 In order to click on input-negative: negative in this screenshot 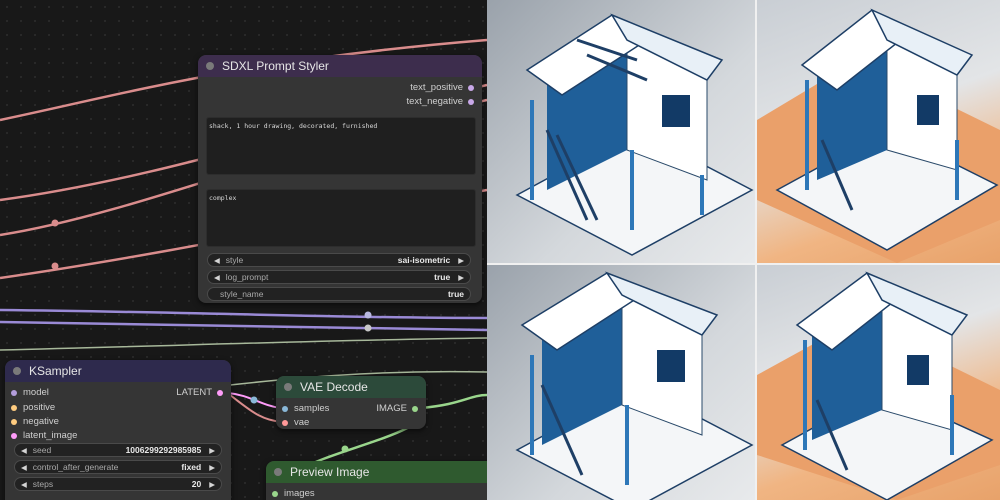, I will do `click(35, 421)`.